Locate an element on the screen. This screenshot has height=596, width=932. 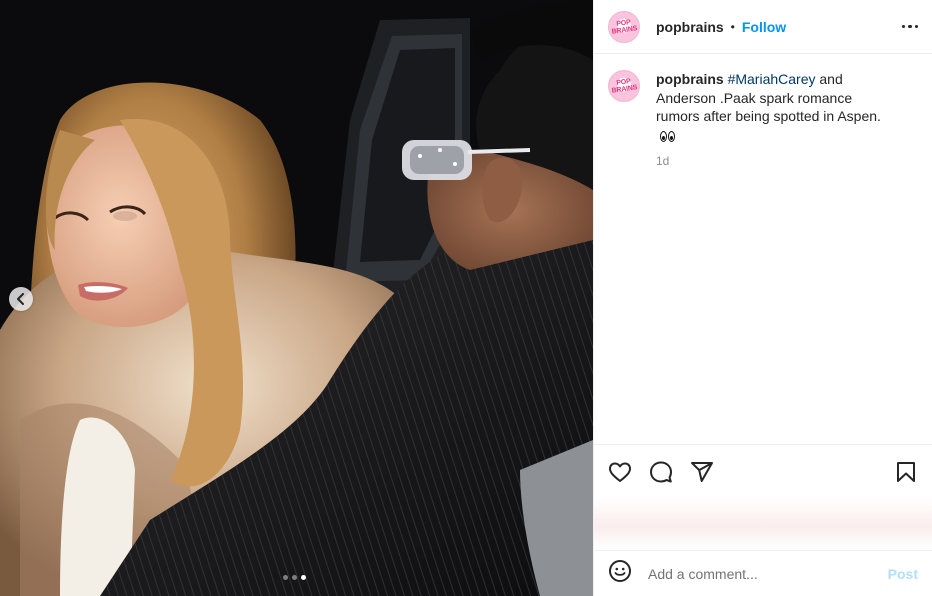
carousel-indicators is located at coordinates (294, 577).